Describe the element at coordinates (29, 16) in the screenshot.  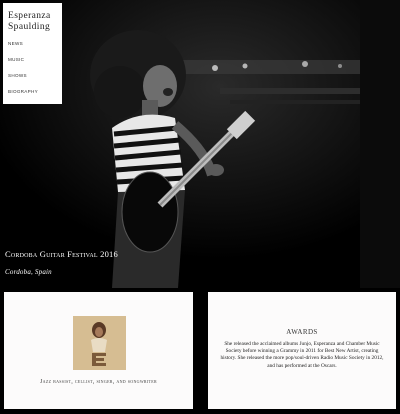
I see `brand-first-name: Esperanza` at that location.